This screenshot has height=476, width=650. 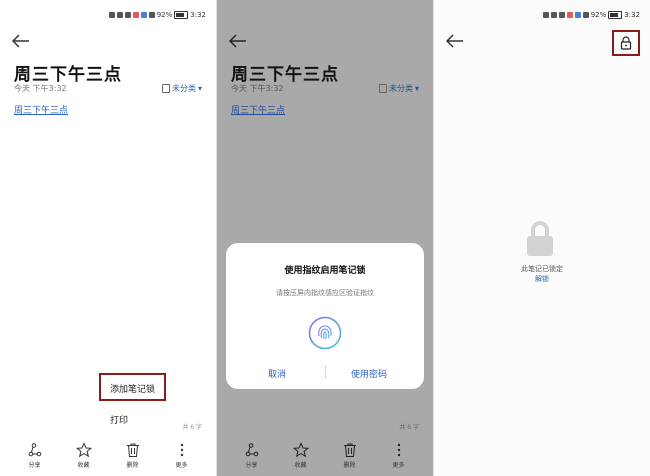 I want to click on add-note-lock-menu-item: 添加笔记锁, so click(x=132, y=388).